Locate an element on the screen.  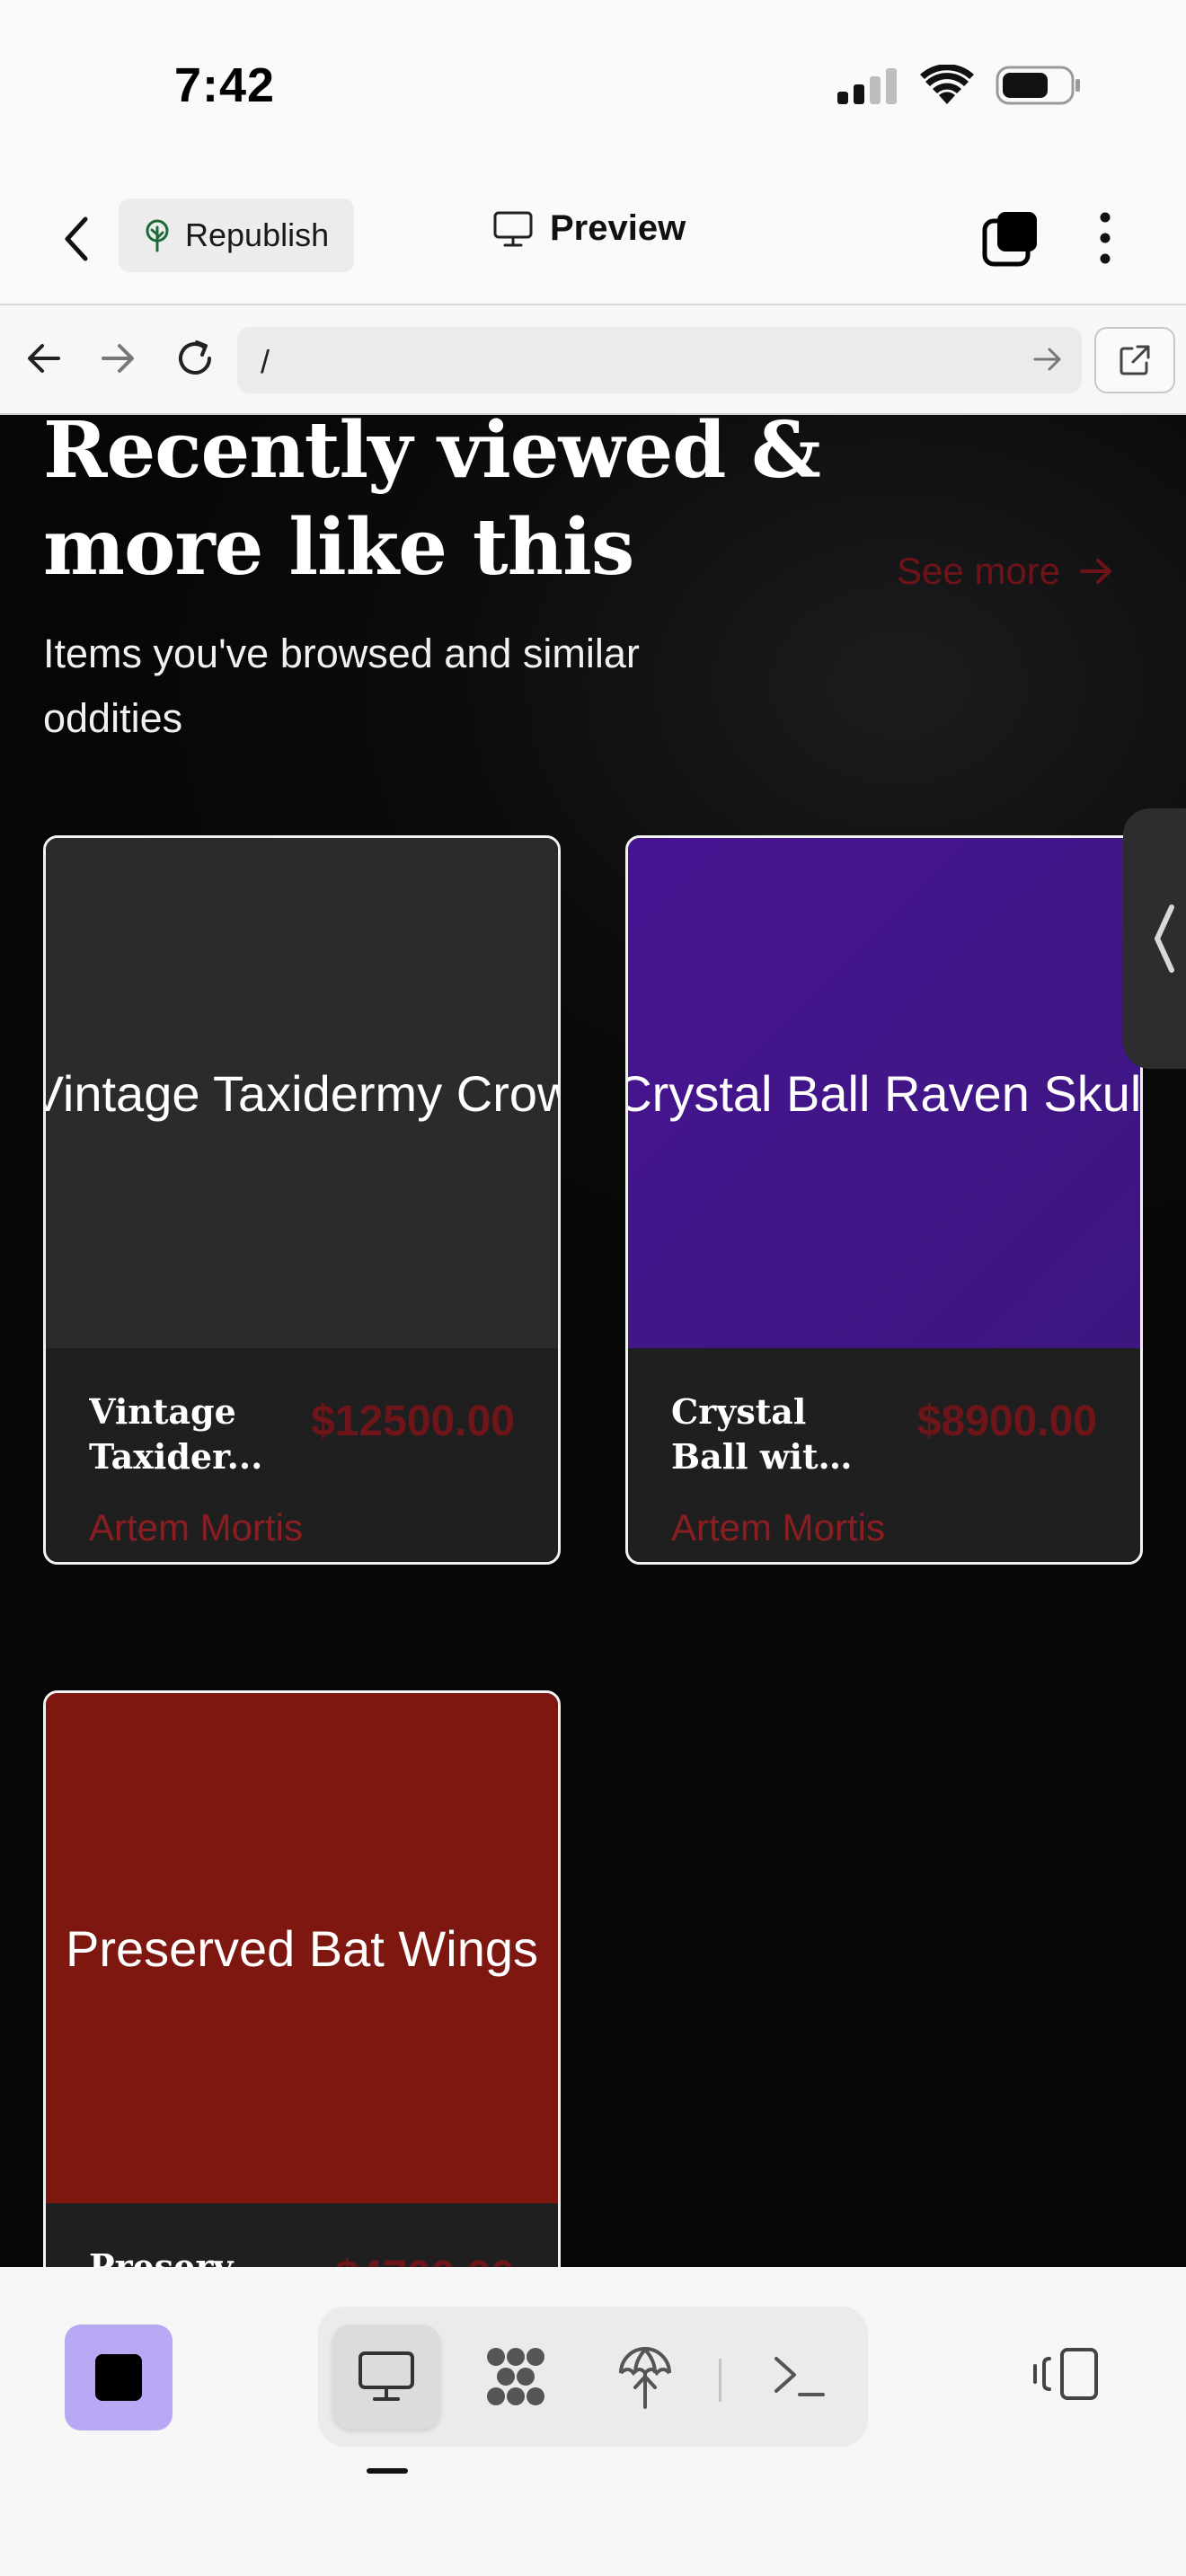
wifi-icon is located at coordinates (947, 84).